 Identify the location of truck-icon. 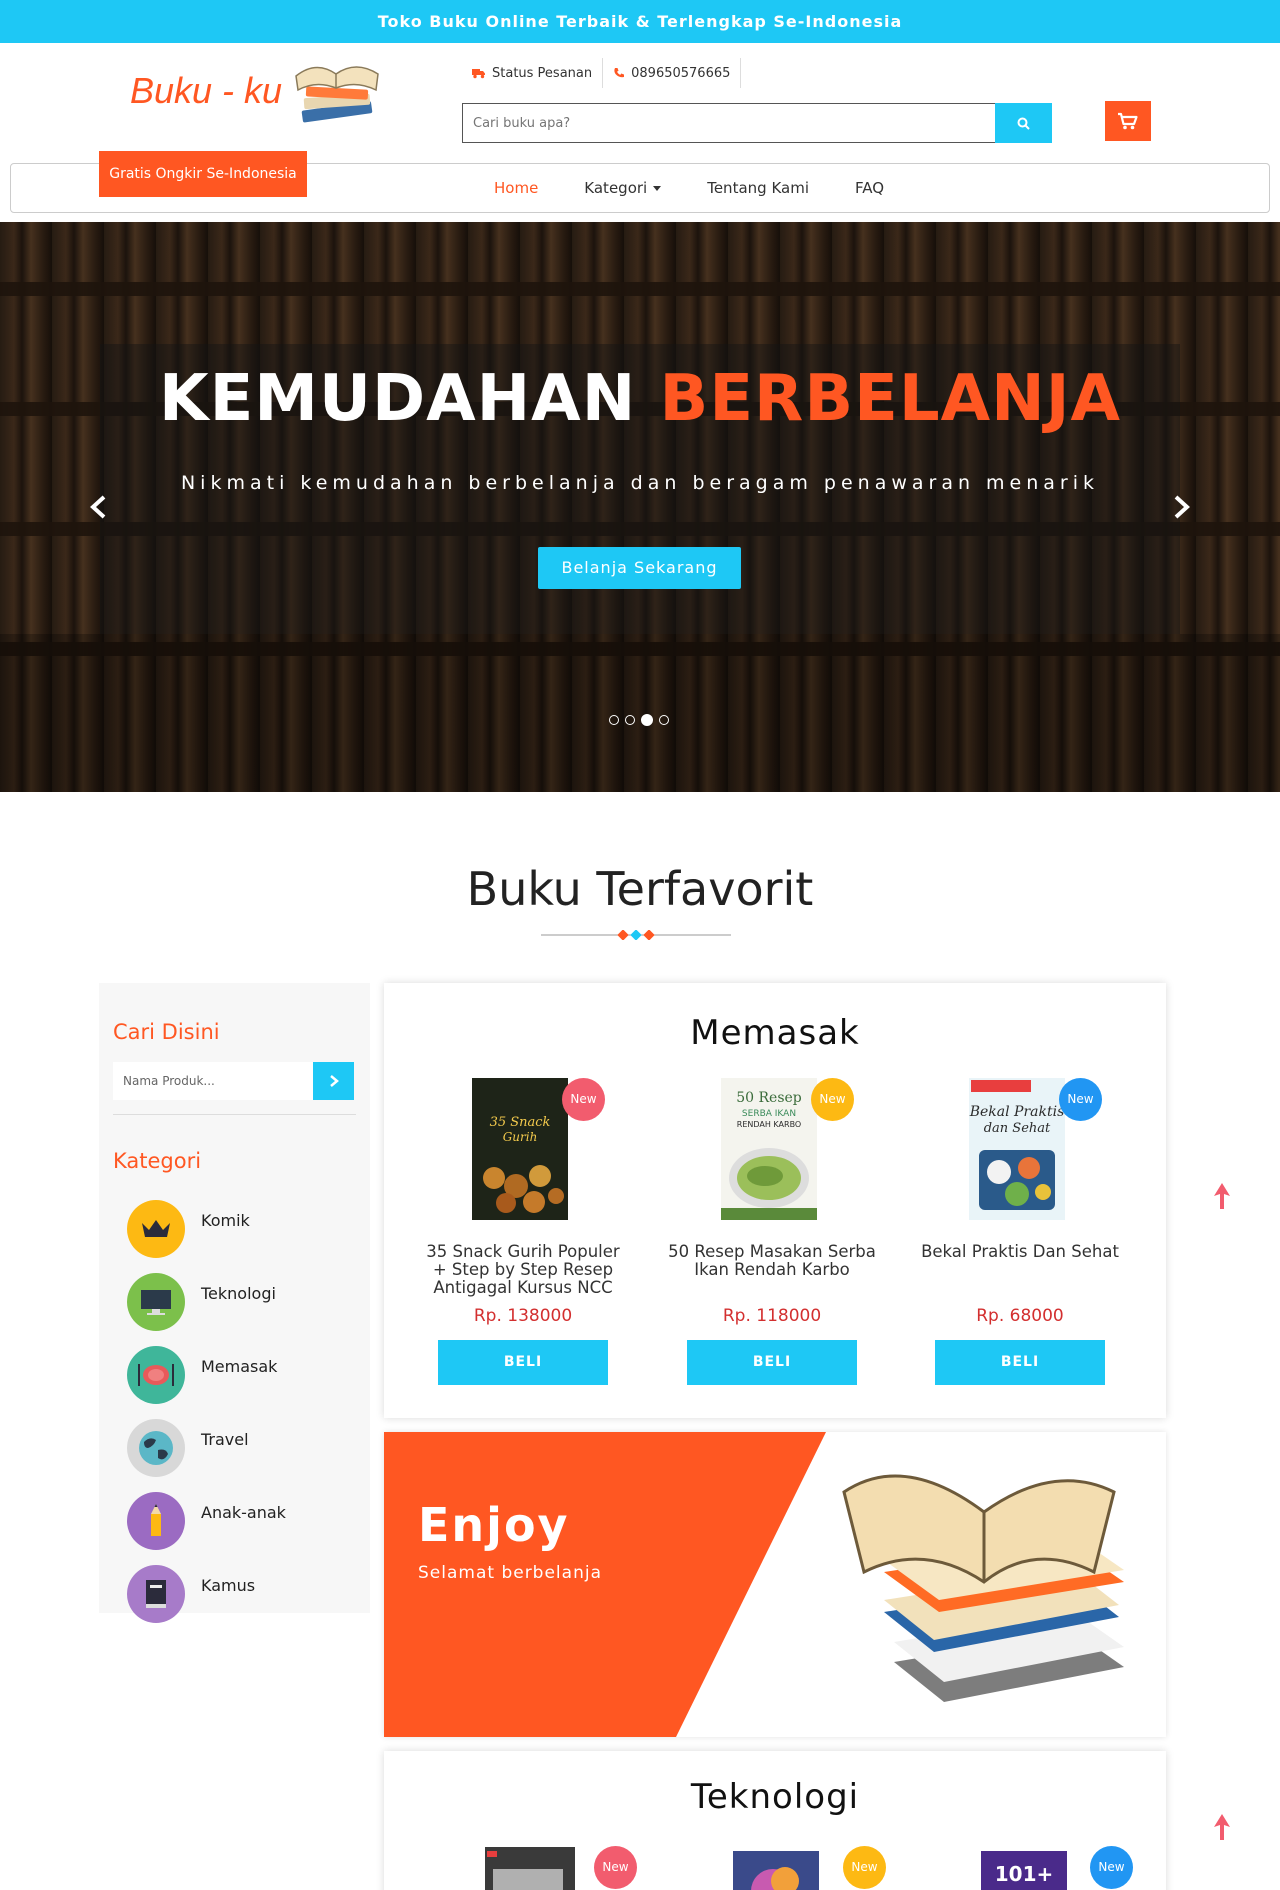
(478, 73).